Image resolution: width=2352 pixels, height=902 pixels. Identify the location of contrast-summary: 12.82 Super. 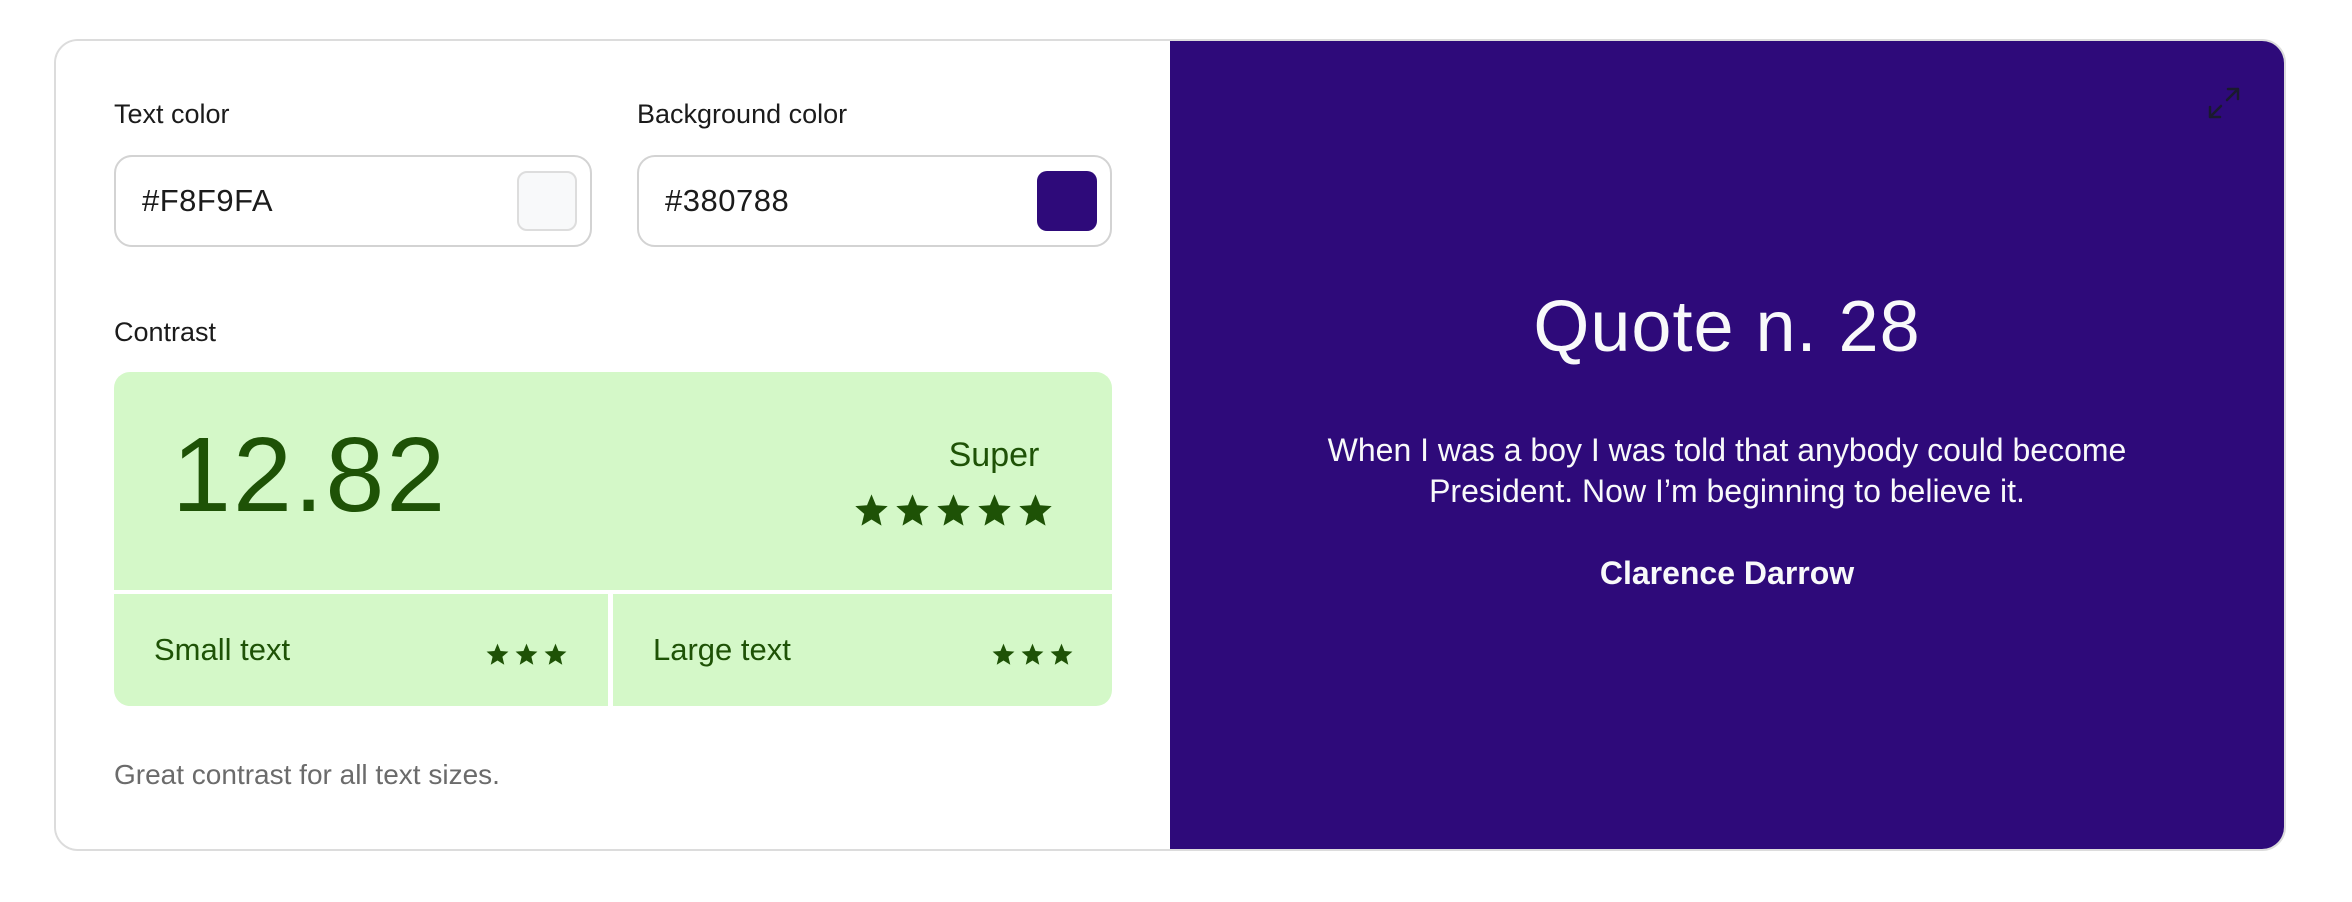
(613, 481).